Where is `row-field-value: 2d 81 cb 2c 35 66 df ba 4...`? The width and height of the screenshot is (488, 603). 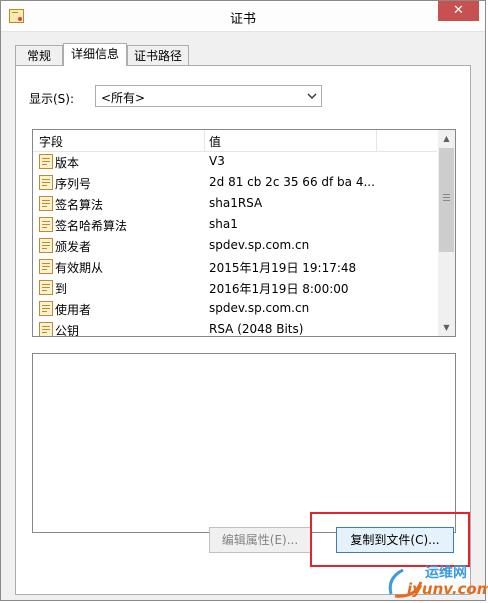
row-field-value: 2d 81 cb 2c 35 66 df ba 4... is located at coordinates (292, 182).